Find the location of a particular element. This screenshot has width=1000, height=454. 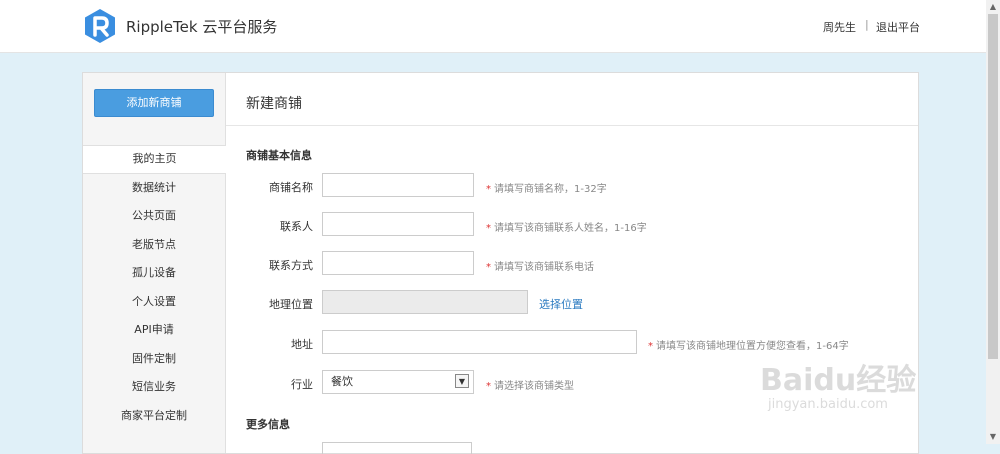

scroll-down-arrow-icon: ▼ is located at coordinates (993, 437).